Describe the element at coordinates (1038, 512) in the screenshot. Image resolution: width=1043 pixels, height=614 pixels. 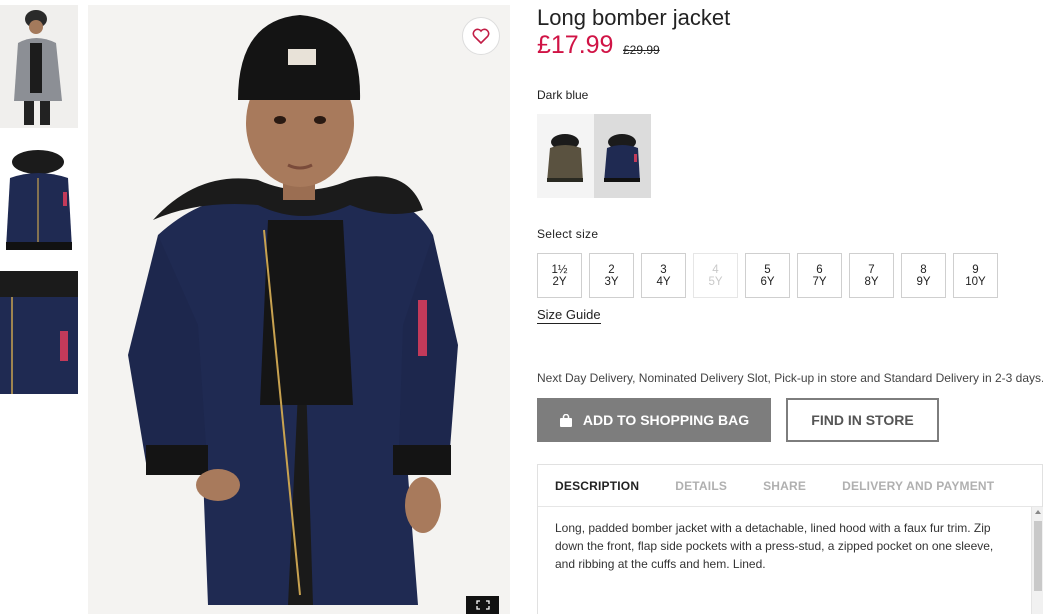
I see `scroll-up-icon` at that location.